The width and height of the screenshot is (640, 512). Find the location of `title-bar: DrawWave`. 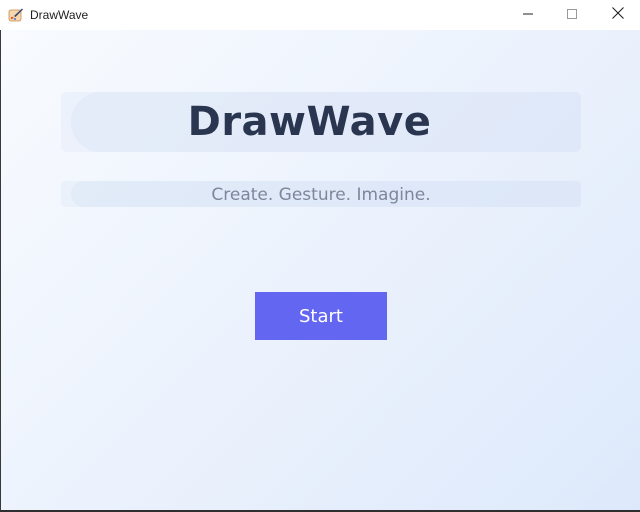

title-bar: DrawWave is located at coordinates (320, 15).